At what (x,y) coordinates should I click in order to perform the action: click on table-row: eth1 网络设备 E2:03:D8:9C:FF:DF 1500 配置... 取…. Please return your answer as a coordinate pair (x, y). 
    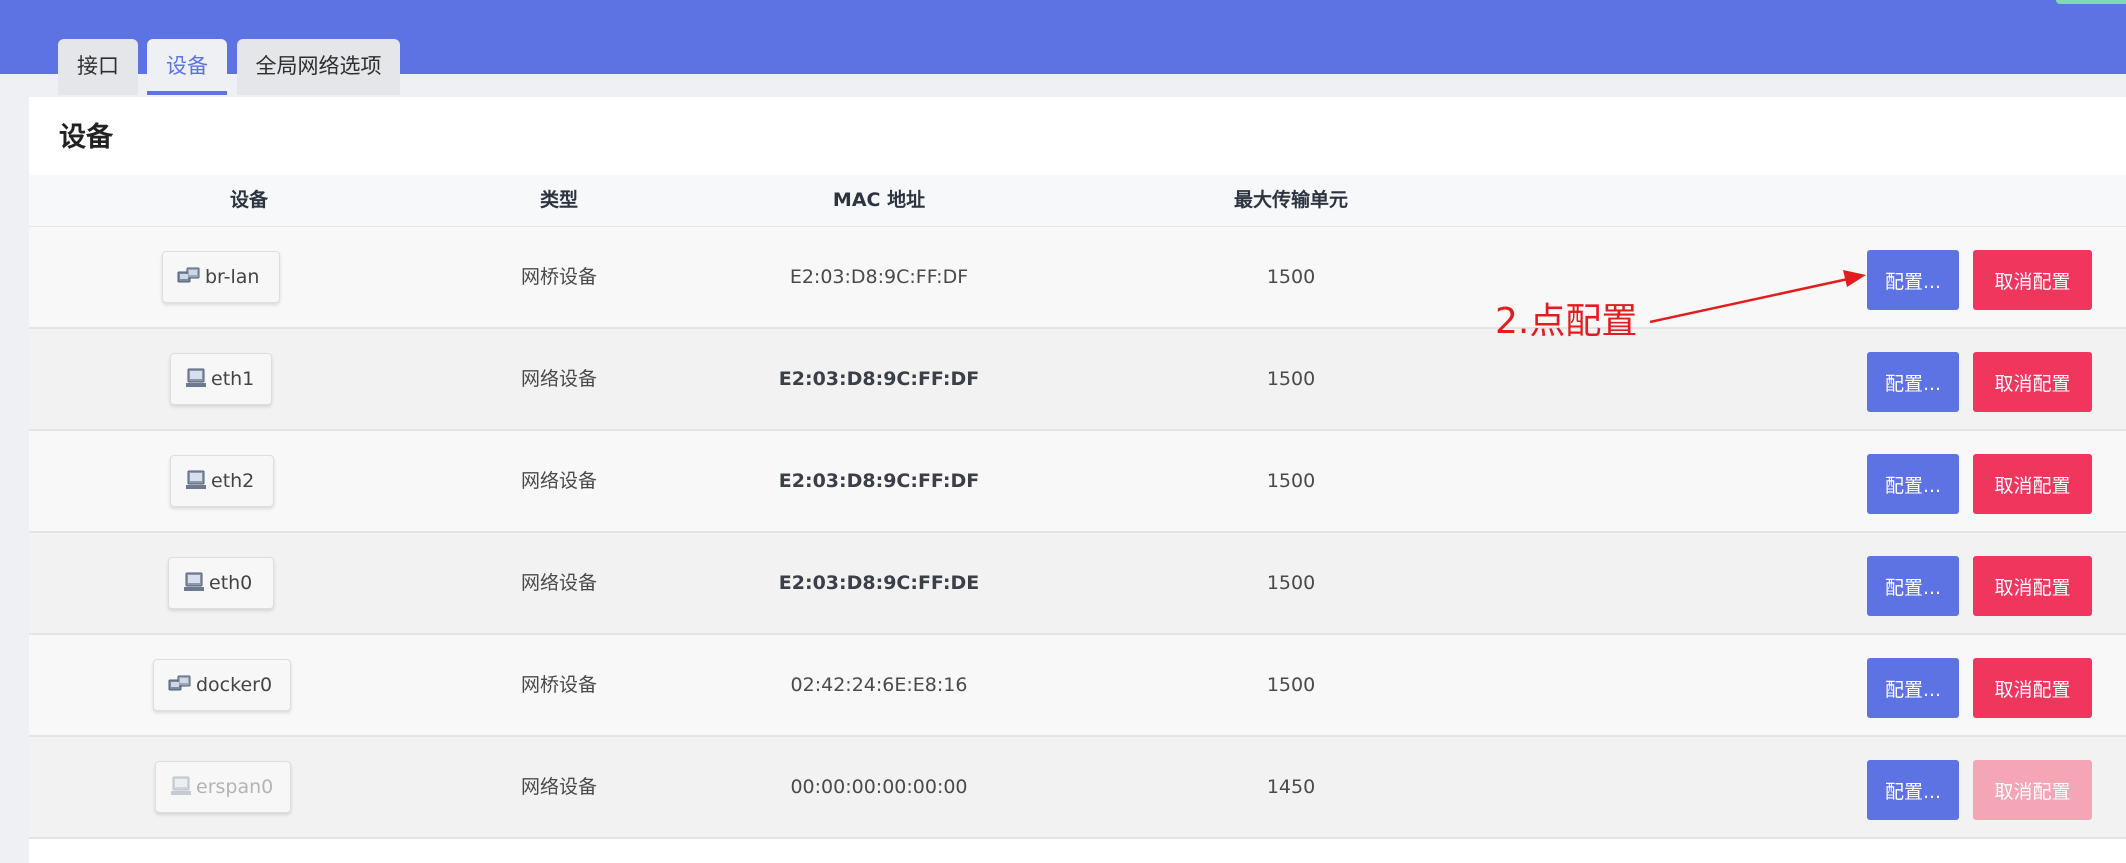
    Looking at the image, I should click on (1077, 380).